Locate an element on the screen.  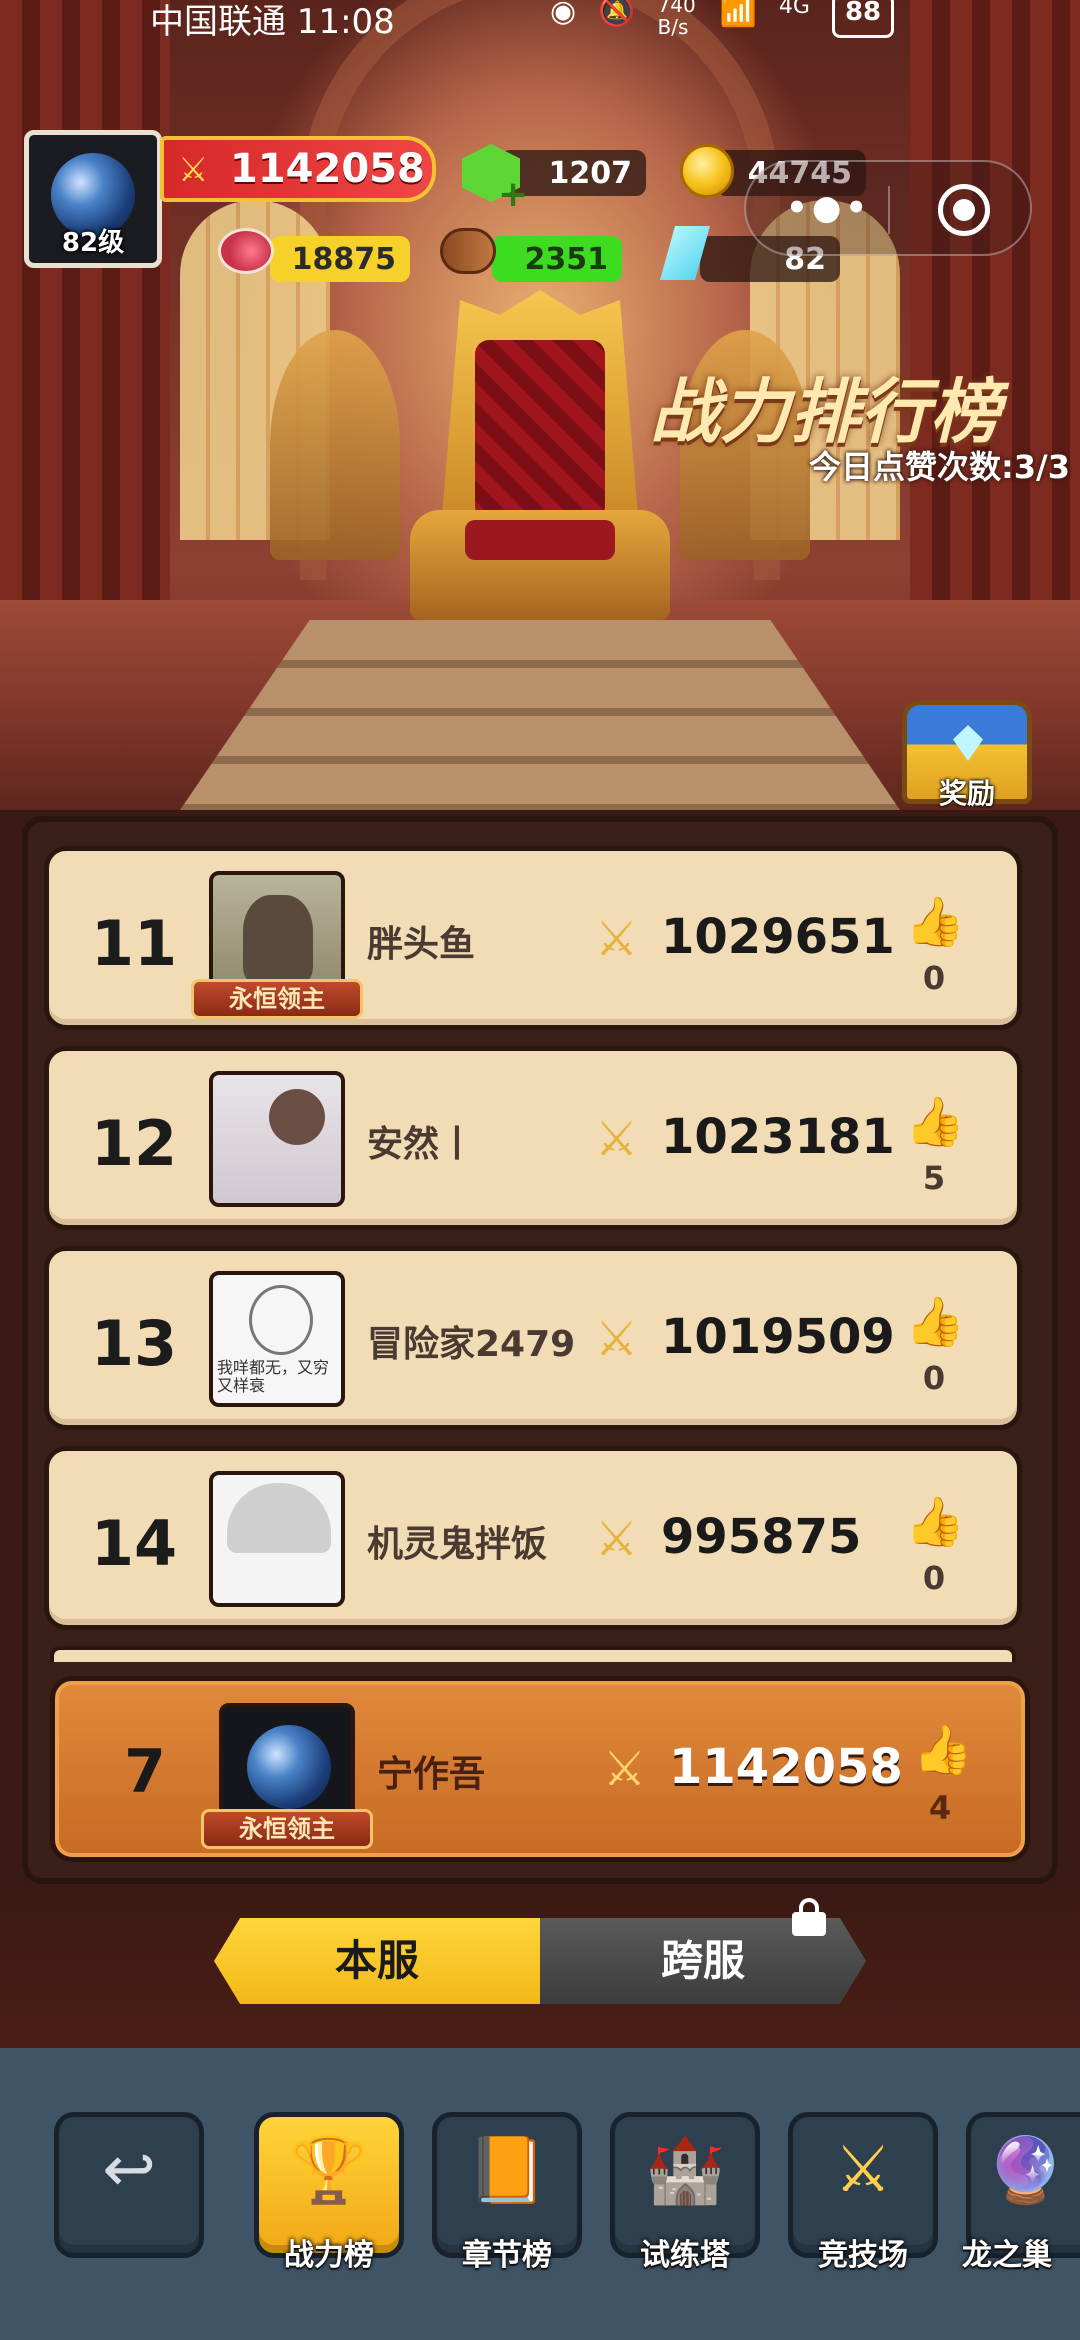
food-counter: 18875 is located at coordinates (340, 259).